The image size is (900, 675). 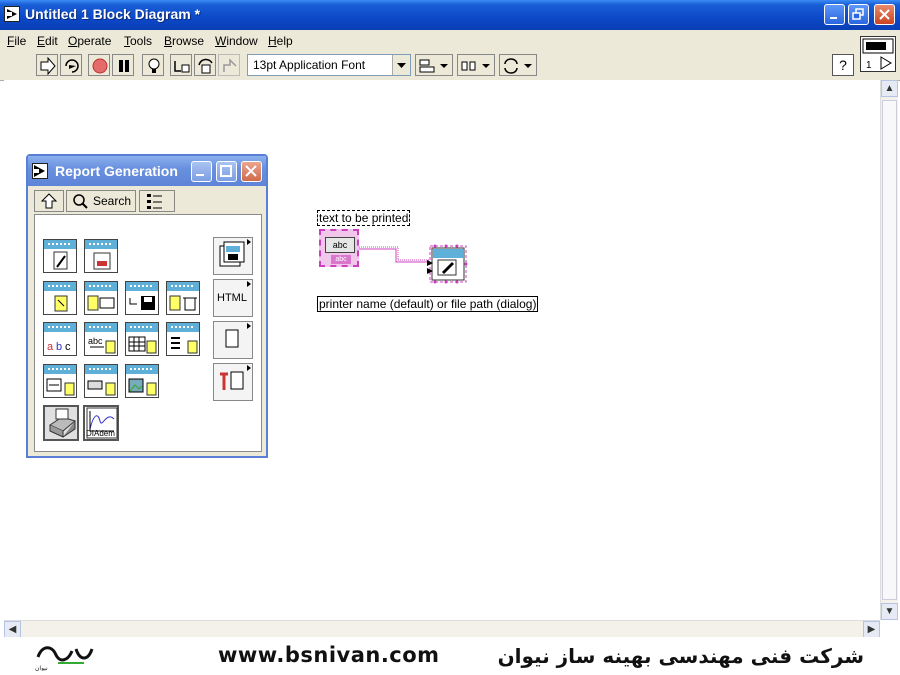 What do you see at coordinates (843, 65) in the screenshot?
I see `context-help-button: ?` at bounding box center [843, 65].